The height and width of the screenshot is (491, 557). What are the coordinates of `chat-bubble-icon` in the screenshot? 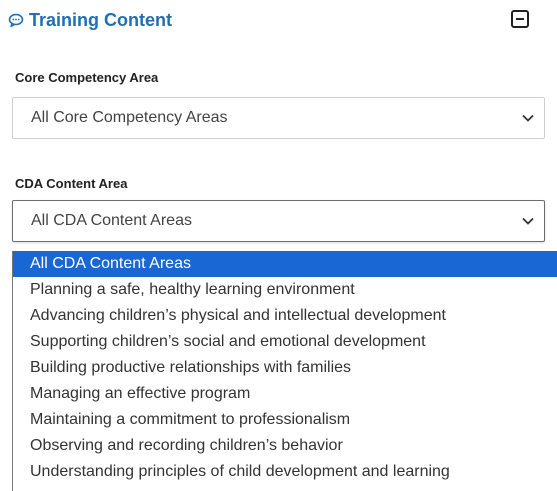 It's located at (16, 20).